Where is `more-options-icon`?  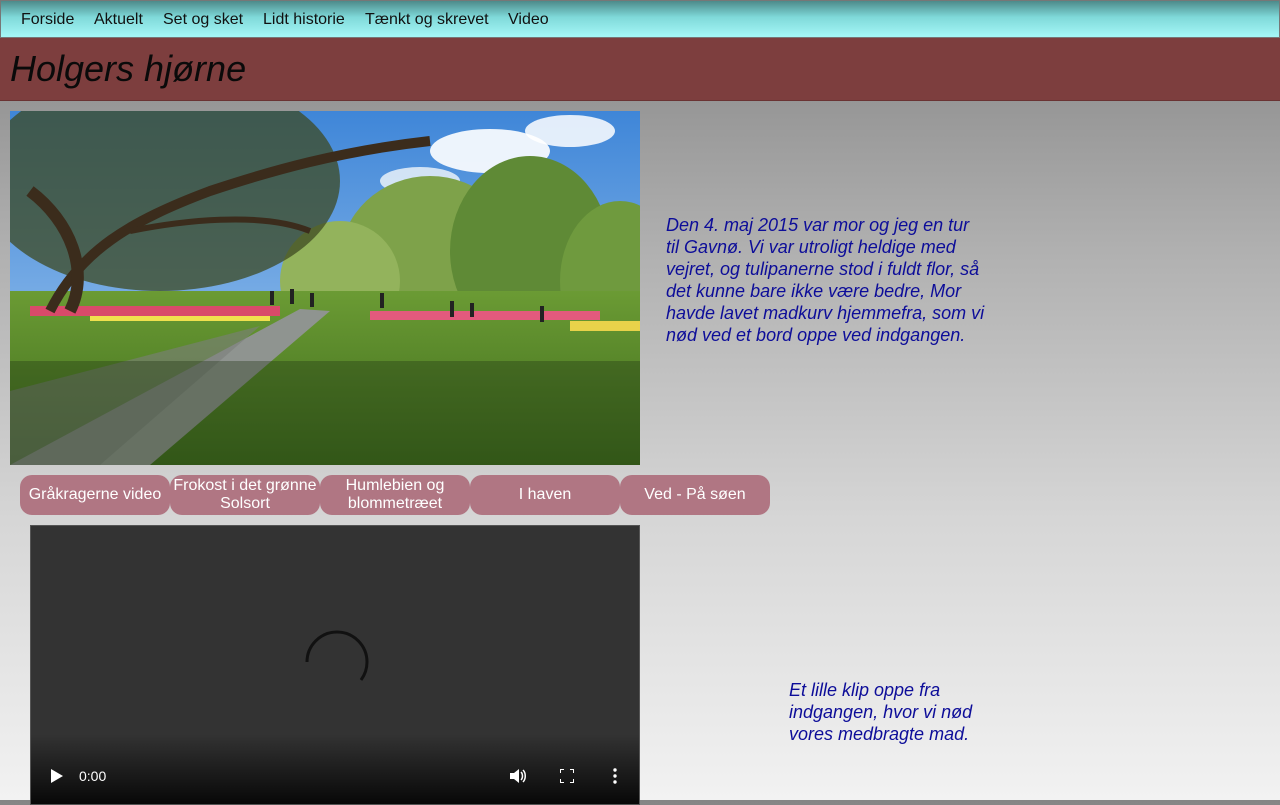 more-options-icon is located at coordinates (615, 776).